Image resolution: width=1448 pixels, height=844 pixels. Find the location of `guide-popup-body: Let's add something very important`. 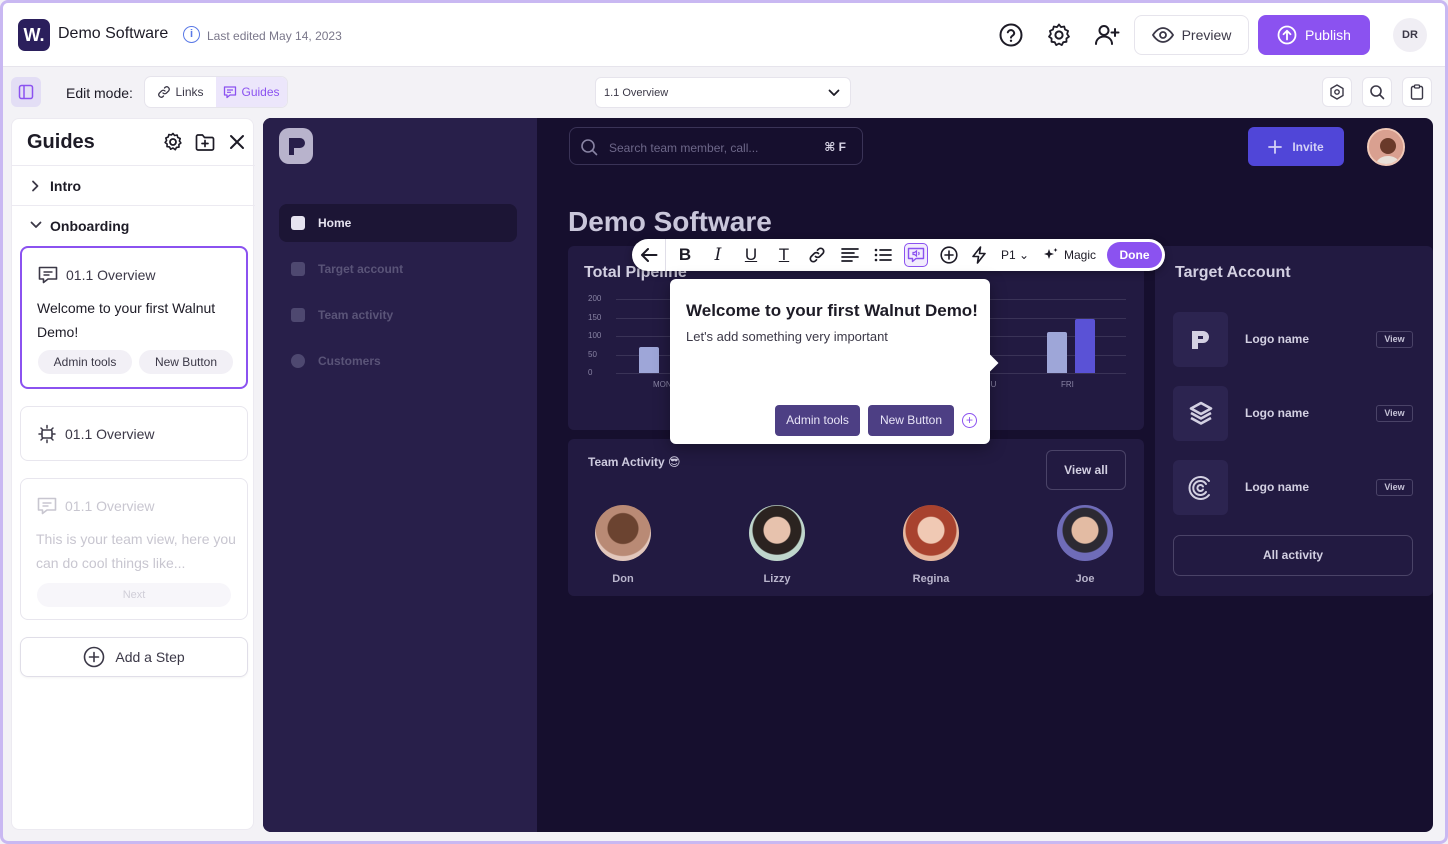

guide-popup-body: Let's add something very important is located at coordinates (787, 336).